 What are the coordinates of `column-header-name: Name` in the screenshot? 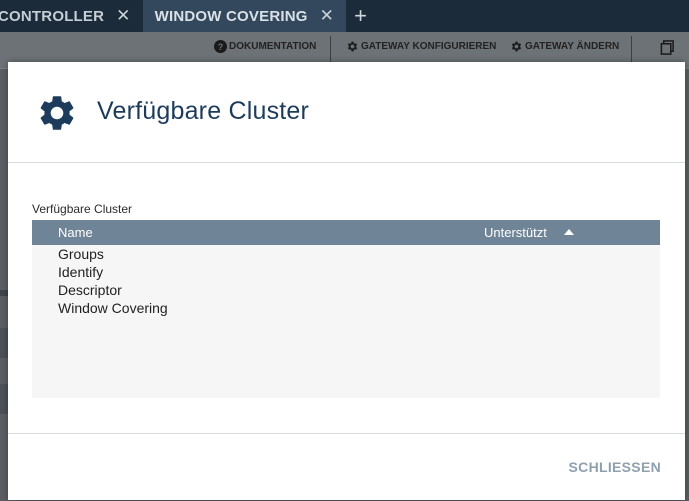 It's located at (75, 232).